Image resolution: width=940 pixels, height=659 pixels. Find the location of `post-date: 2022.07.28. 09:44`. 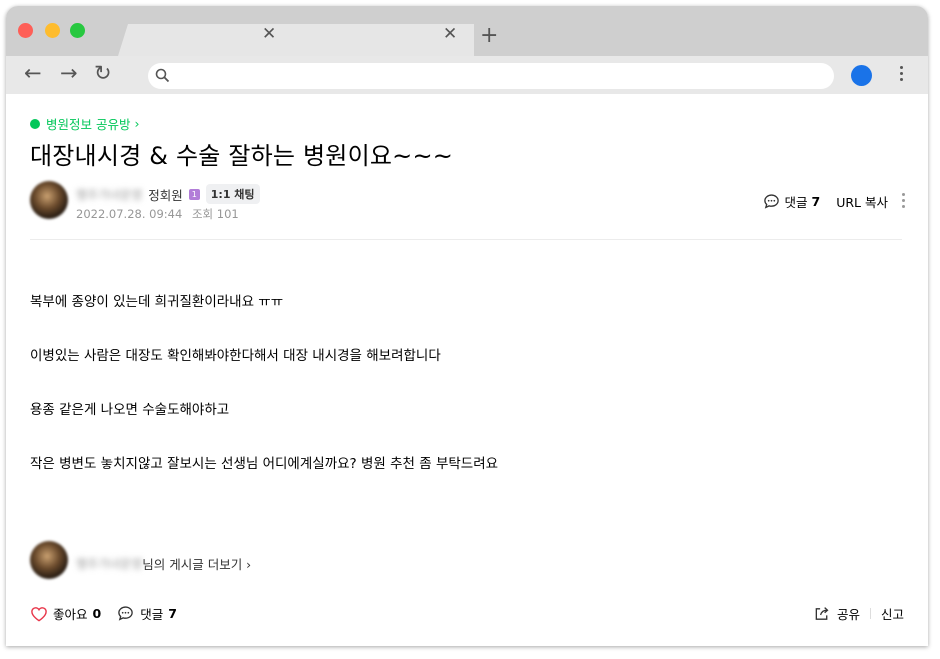

post-date: 2022.07.28. 09:44 is located at coordinates (129, 214).